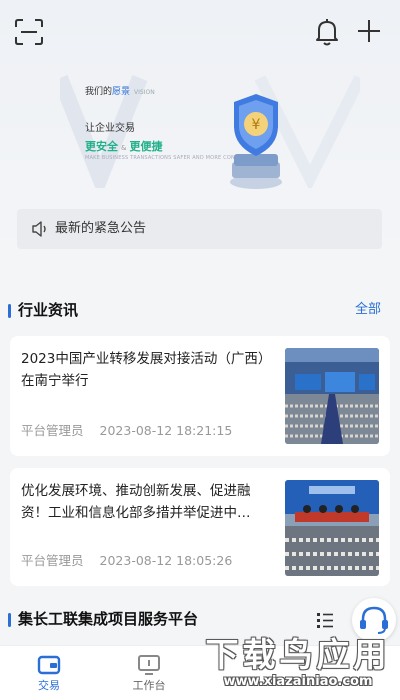 The width and height of the screenshot is (400, 700). I want to click on news-meta: 平台管理员 2023-08-12 18:05:26, so click(126, 561).